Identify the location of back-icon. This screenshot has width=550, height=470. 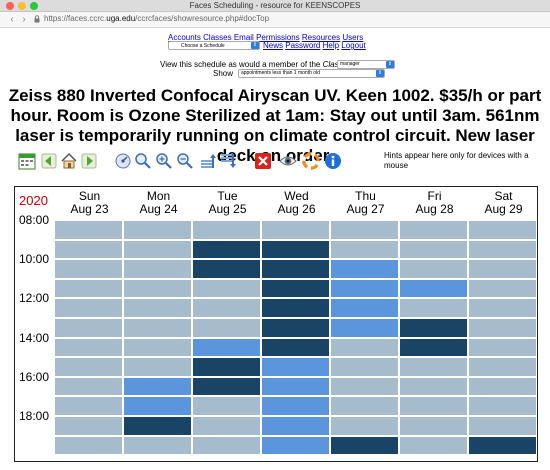
(49, 161).